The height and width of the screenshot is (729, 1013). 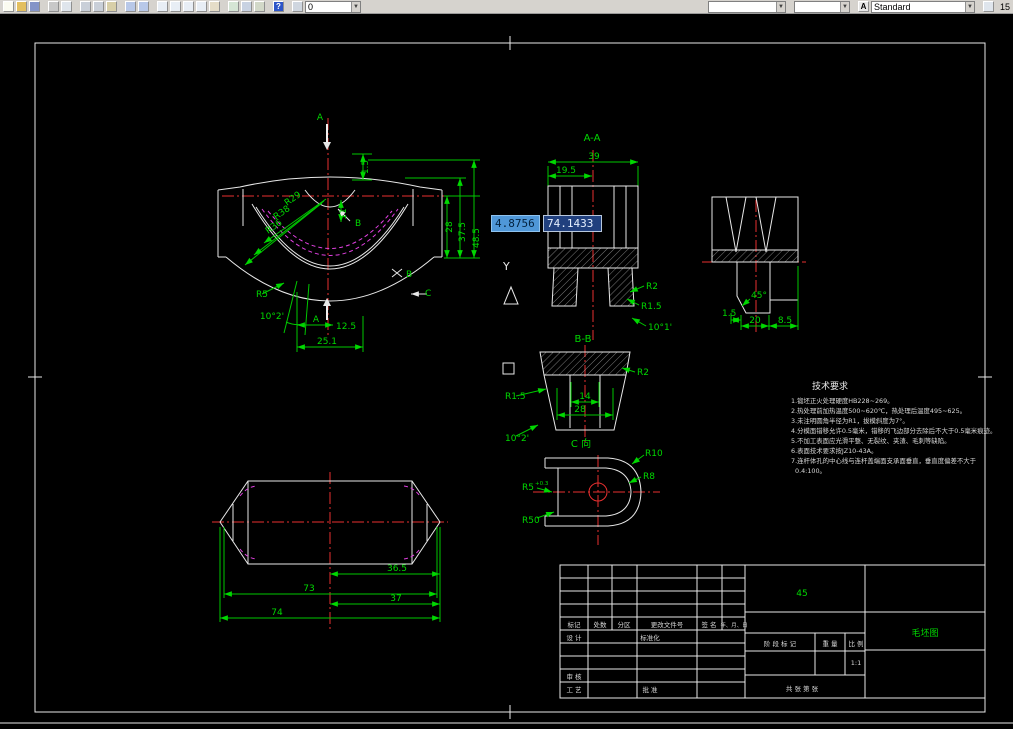 I want to click on up-arrow-marker, so click(x=511, y=295).